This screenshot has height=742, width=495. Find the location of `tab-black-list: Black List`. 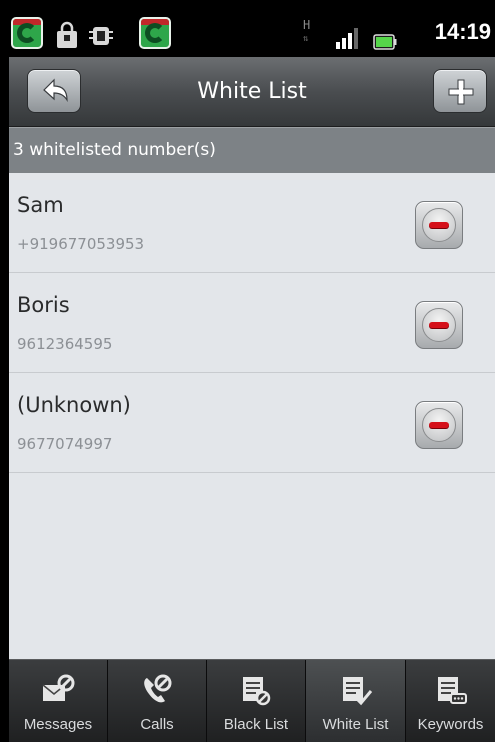

tab-black-list: Black List is located at coordinates (256, 701).